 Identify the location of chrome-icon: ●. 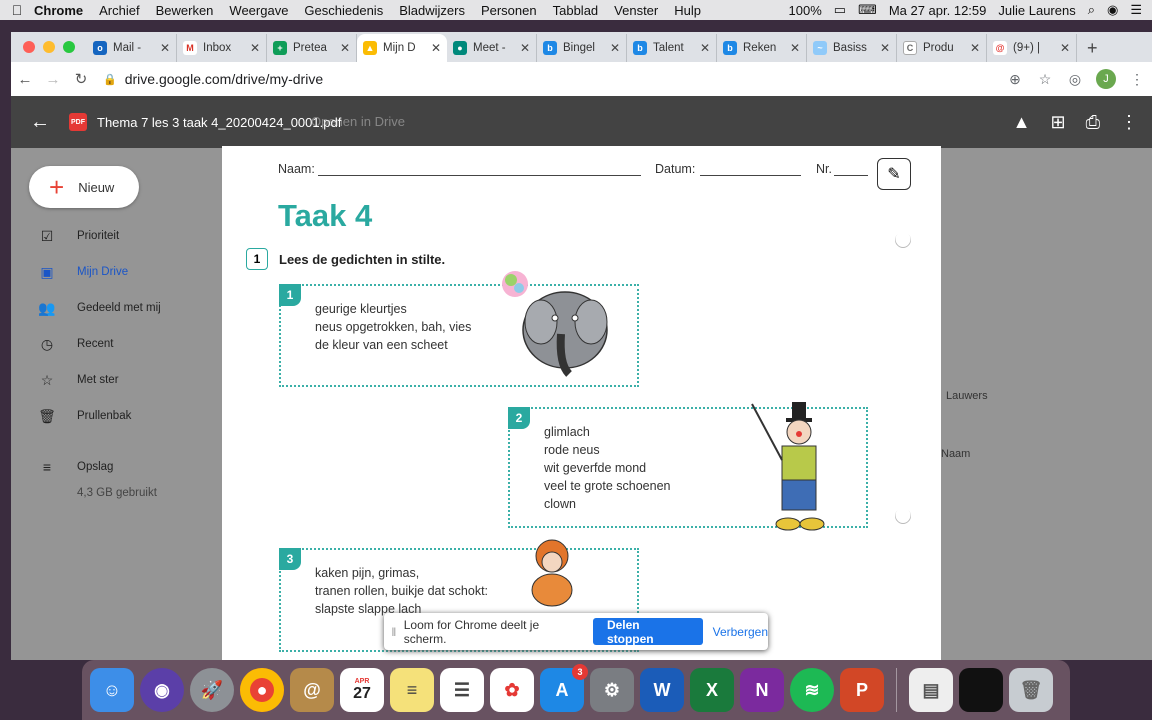
(262, 690).